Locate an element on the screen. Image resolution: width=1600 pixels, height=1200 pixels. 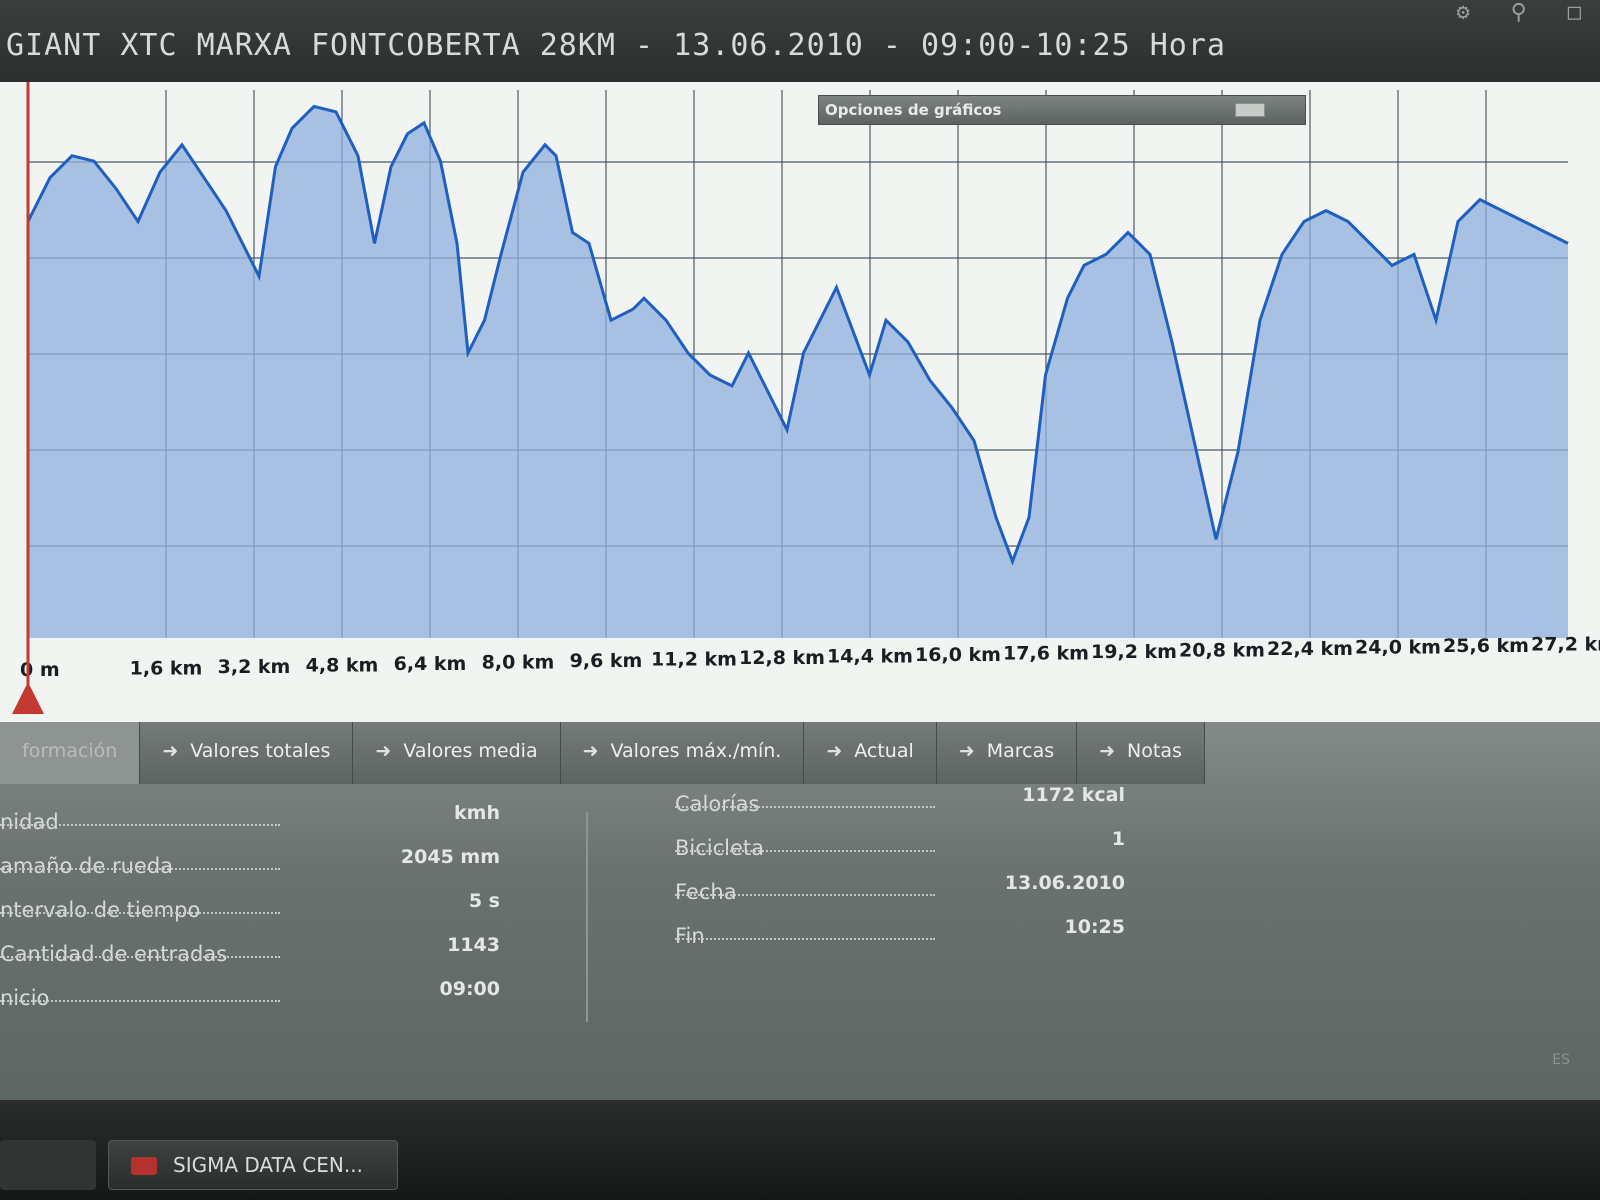
info-label: Fin is located at coordinates (690, 936).